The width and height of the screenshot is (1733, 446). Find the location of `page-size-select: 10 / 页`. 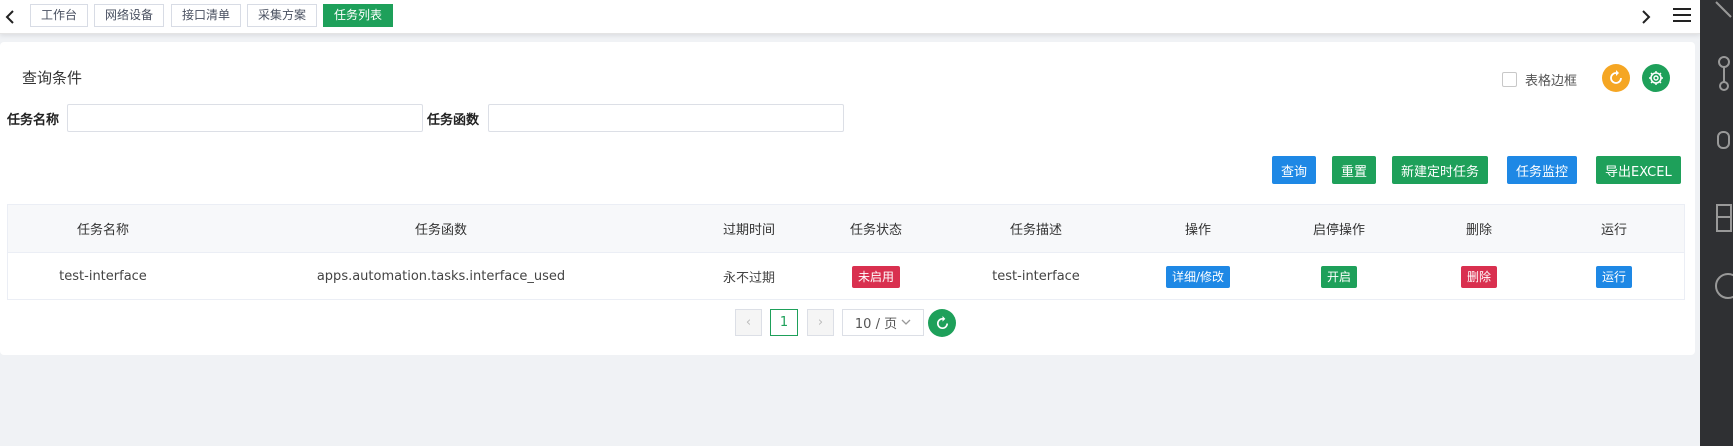

page-size-select: 10 / 页 is located at coordinates (883, 322).